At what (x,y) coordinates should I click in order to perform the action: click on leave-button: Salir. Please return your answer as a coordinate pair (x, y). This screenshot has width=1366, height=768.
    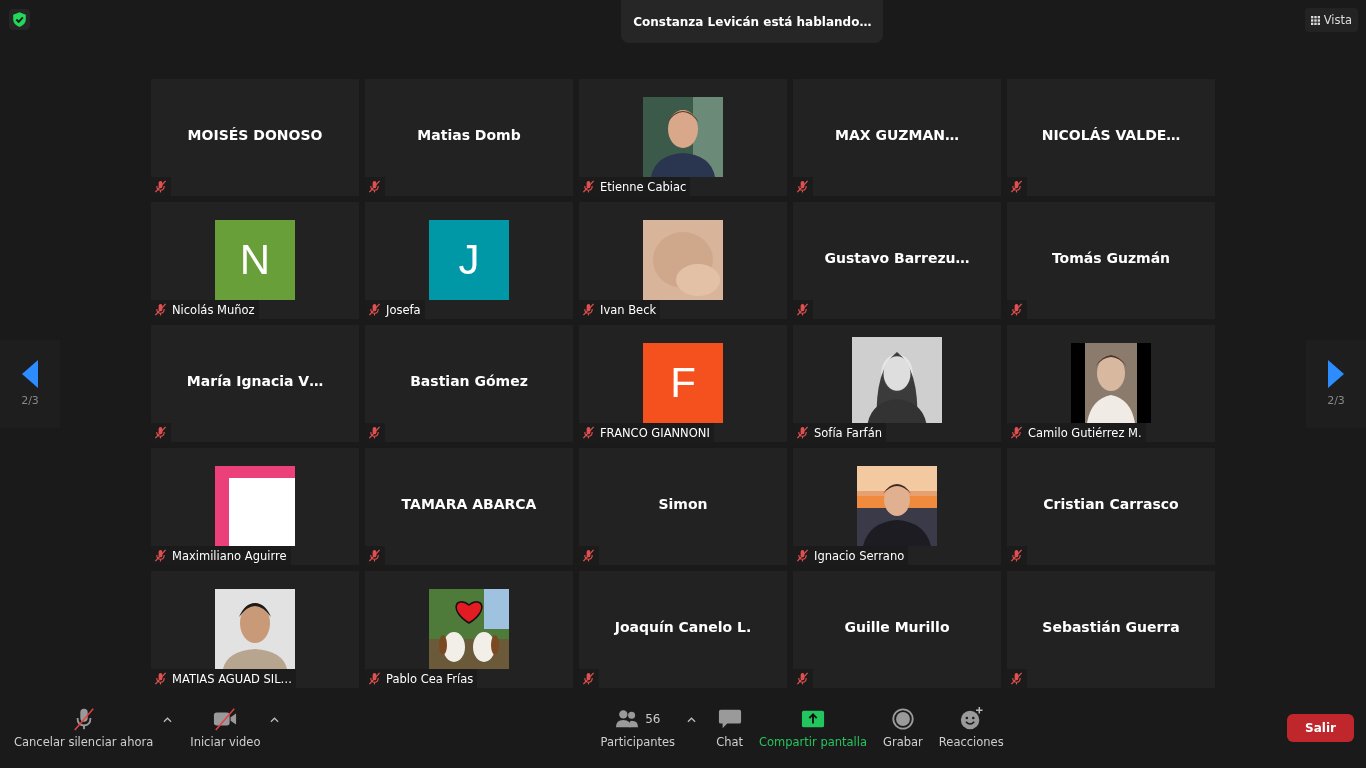
    Looking at the image, I should click on (1320, 728).